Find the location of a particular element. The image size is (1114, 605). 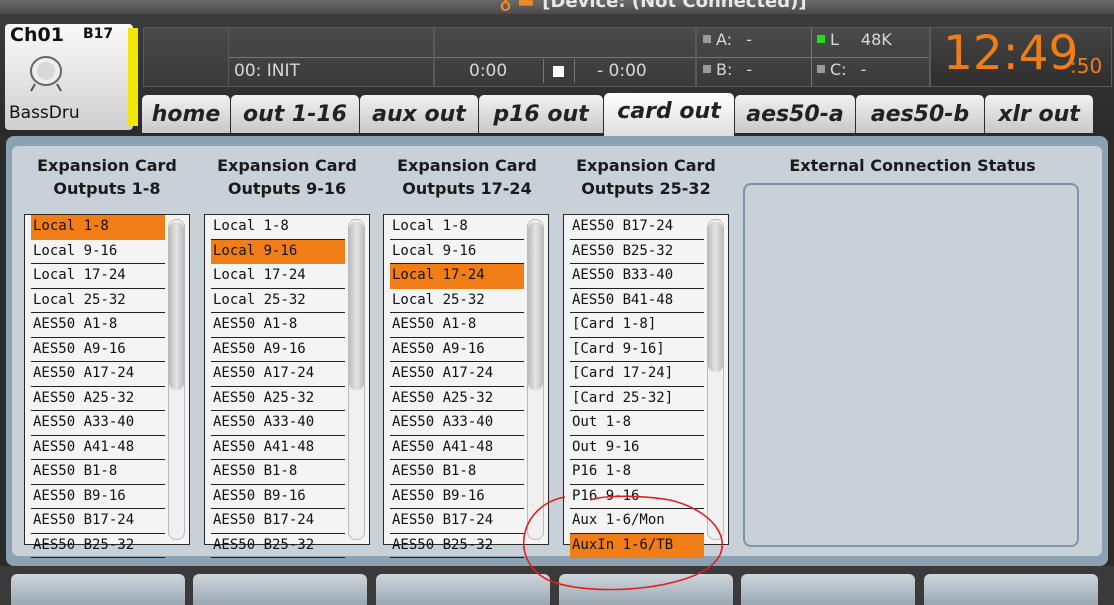

list-item: [Card 25-32] is located at coordinates (637, 399).